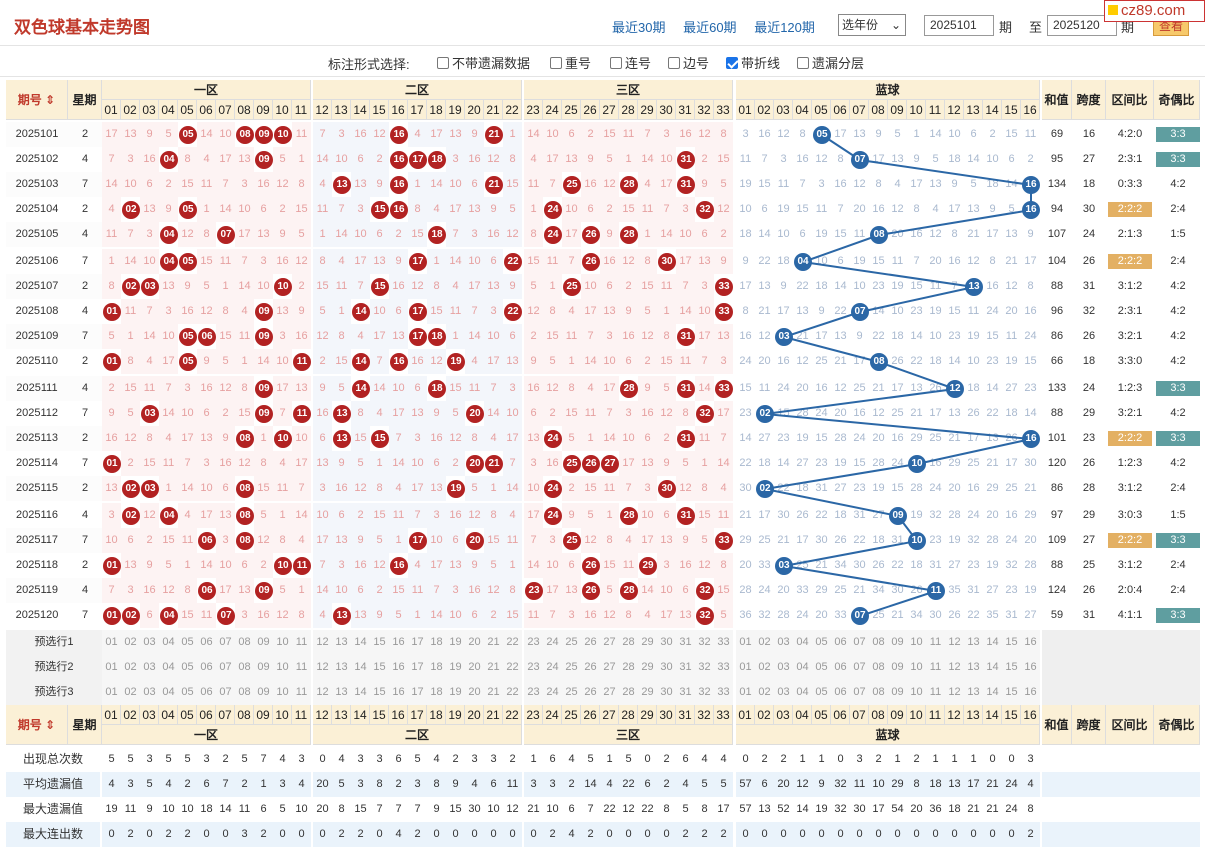 This screenshot has width=1205, height=849. Describe the element at coordinates (959, 25) in the screenshot. I see `from-issue-input: 2025101` at that location.